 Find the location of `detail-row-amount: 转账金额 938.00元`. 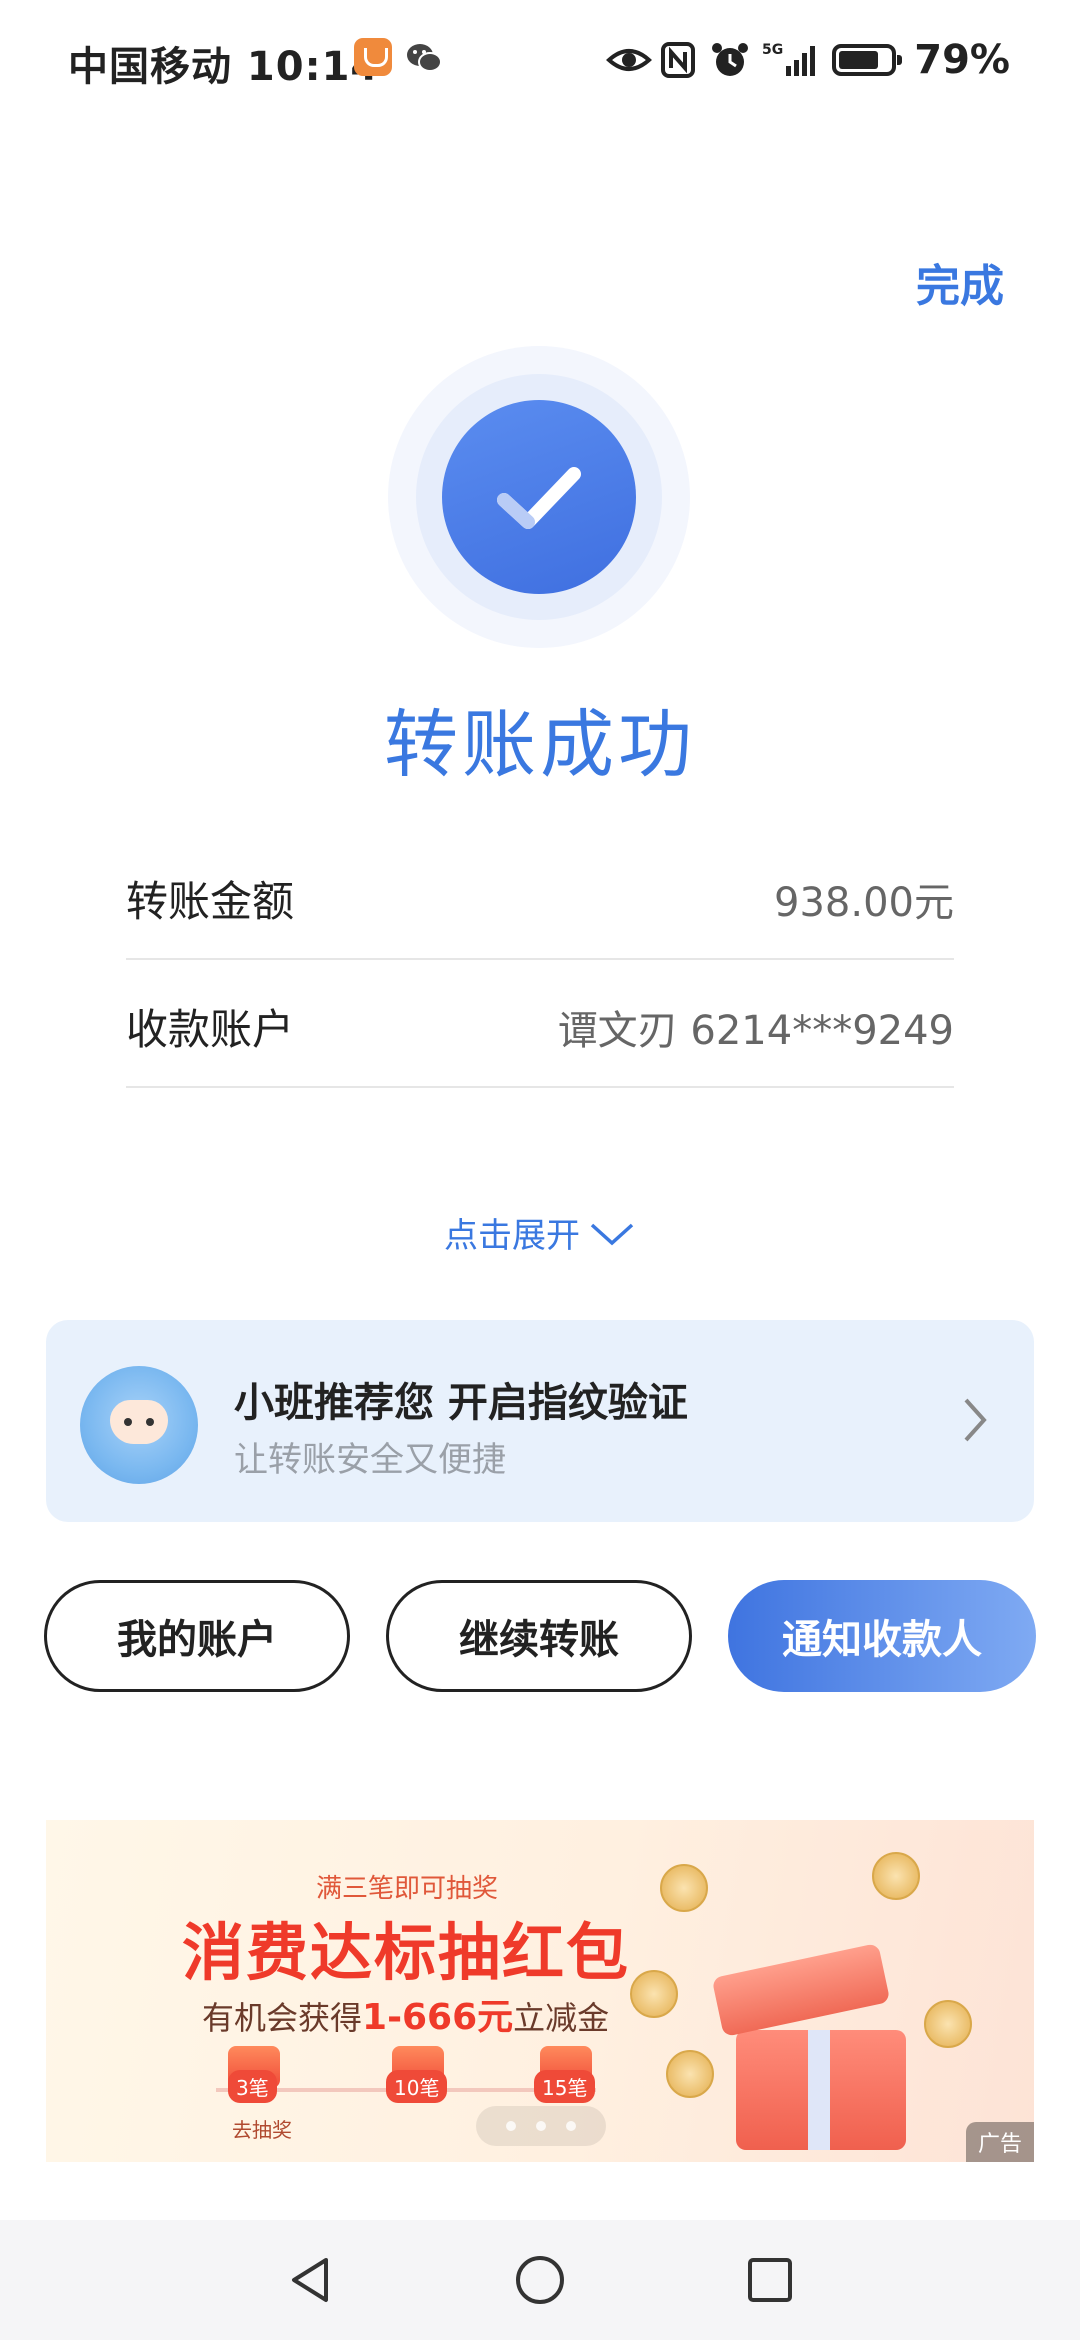

detail-row-amount: 转账金额 938.00元 is located at coordinates (540, 895).